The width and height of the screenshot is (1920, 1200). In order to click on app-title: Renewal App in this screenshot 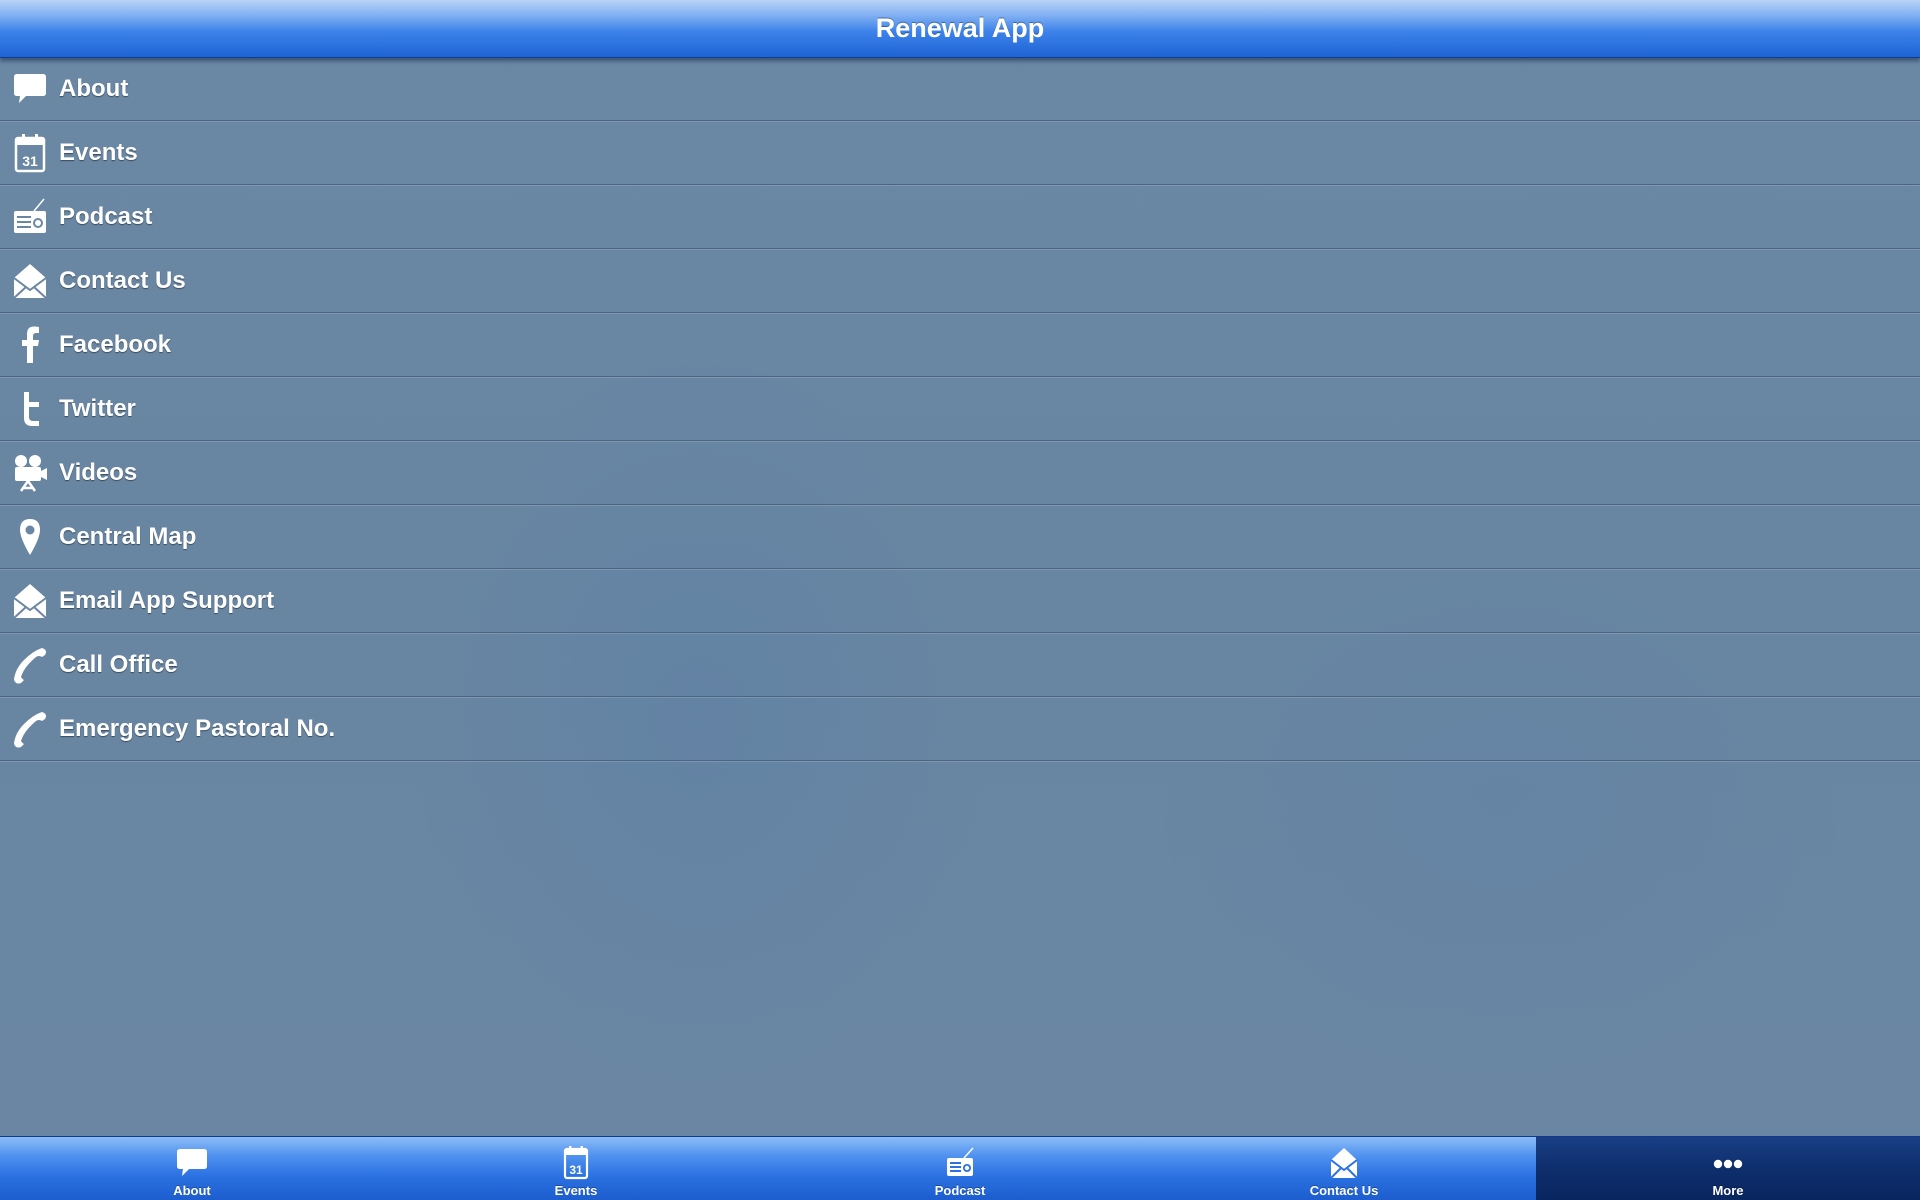, I will do `click(960, 28)`.